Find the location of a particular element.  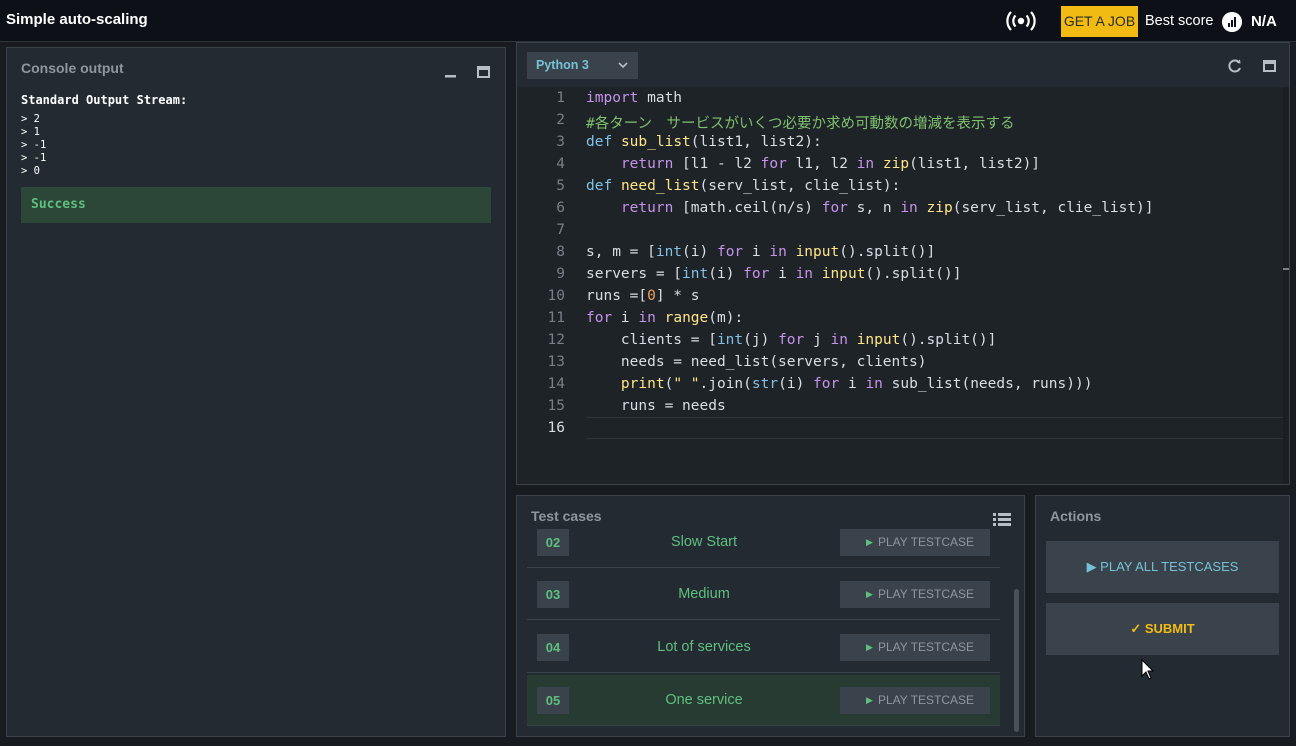

broadcast-icon is located at coordinates (1021, 21).